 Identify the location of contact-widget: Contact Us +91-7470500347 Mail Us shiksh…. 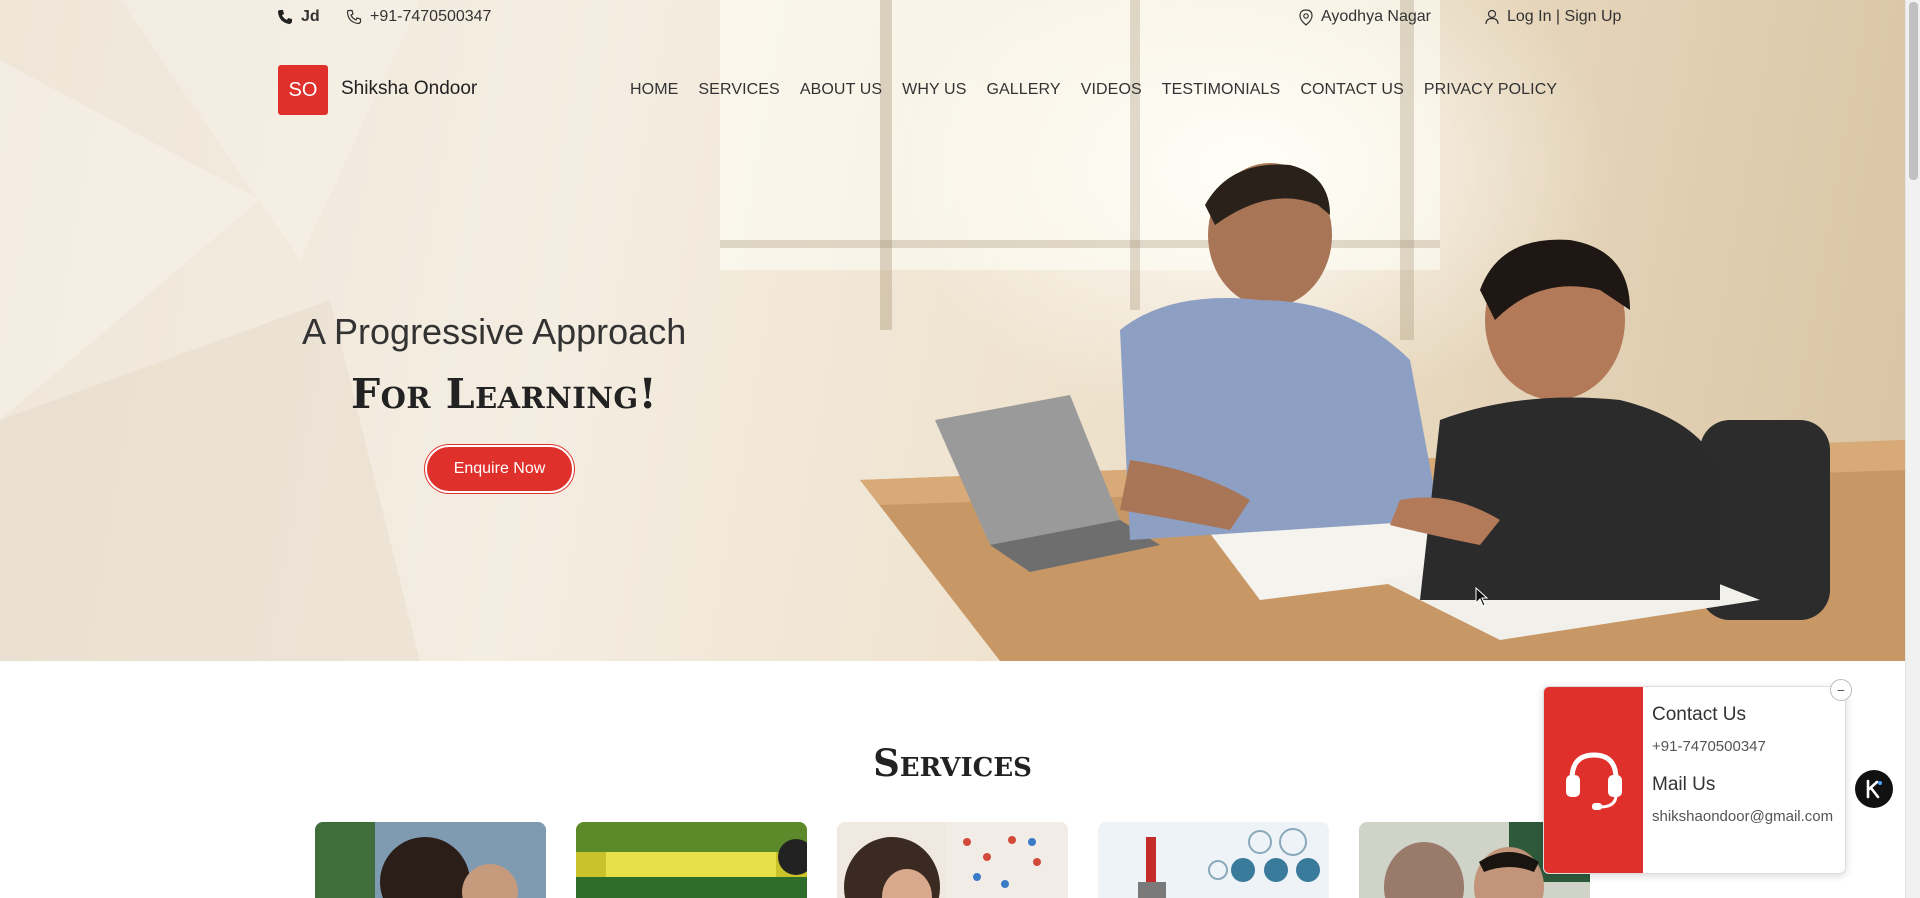
(1697, 776).